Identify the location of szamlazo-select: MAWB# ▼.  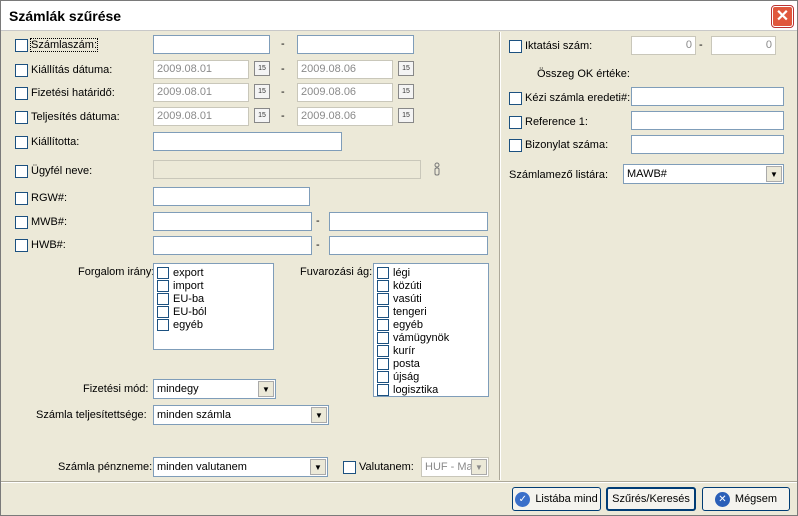
(703, 174).